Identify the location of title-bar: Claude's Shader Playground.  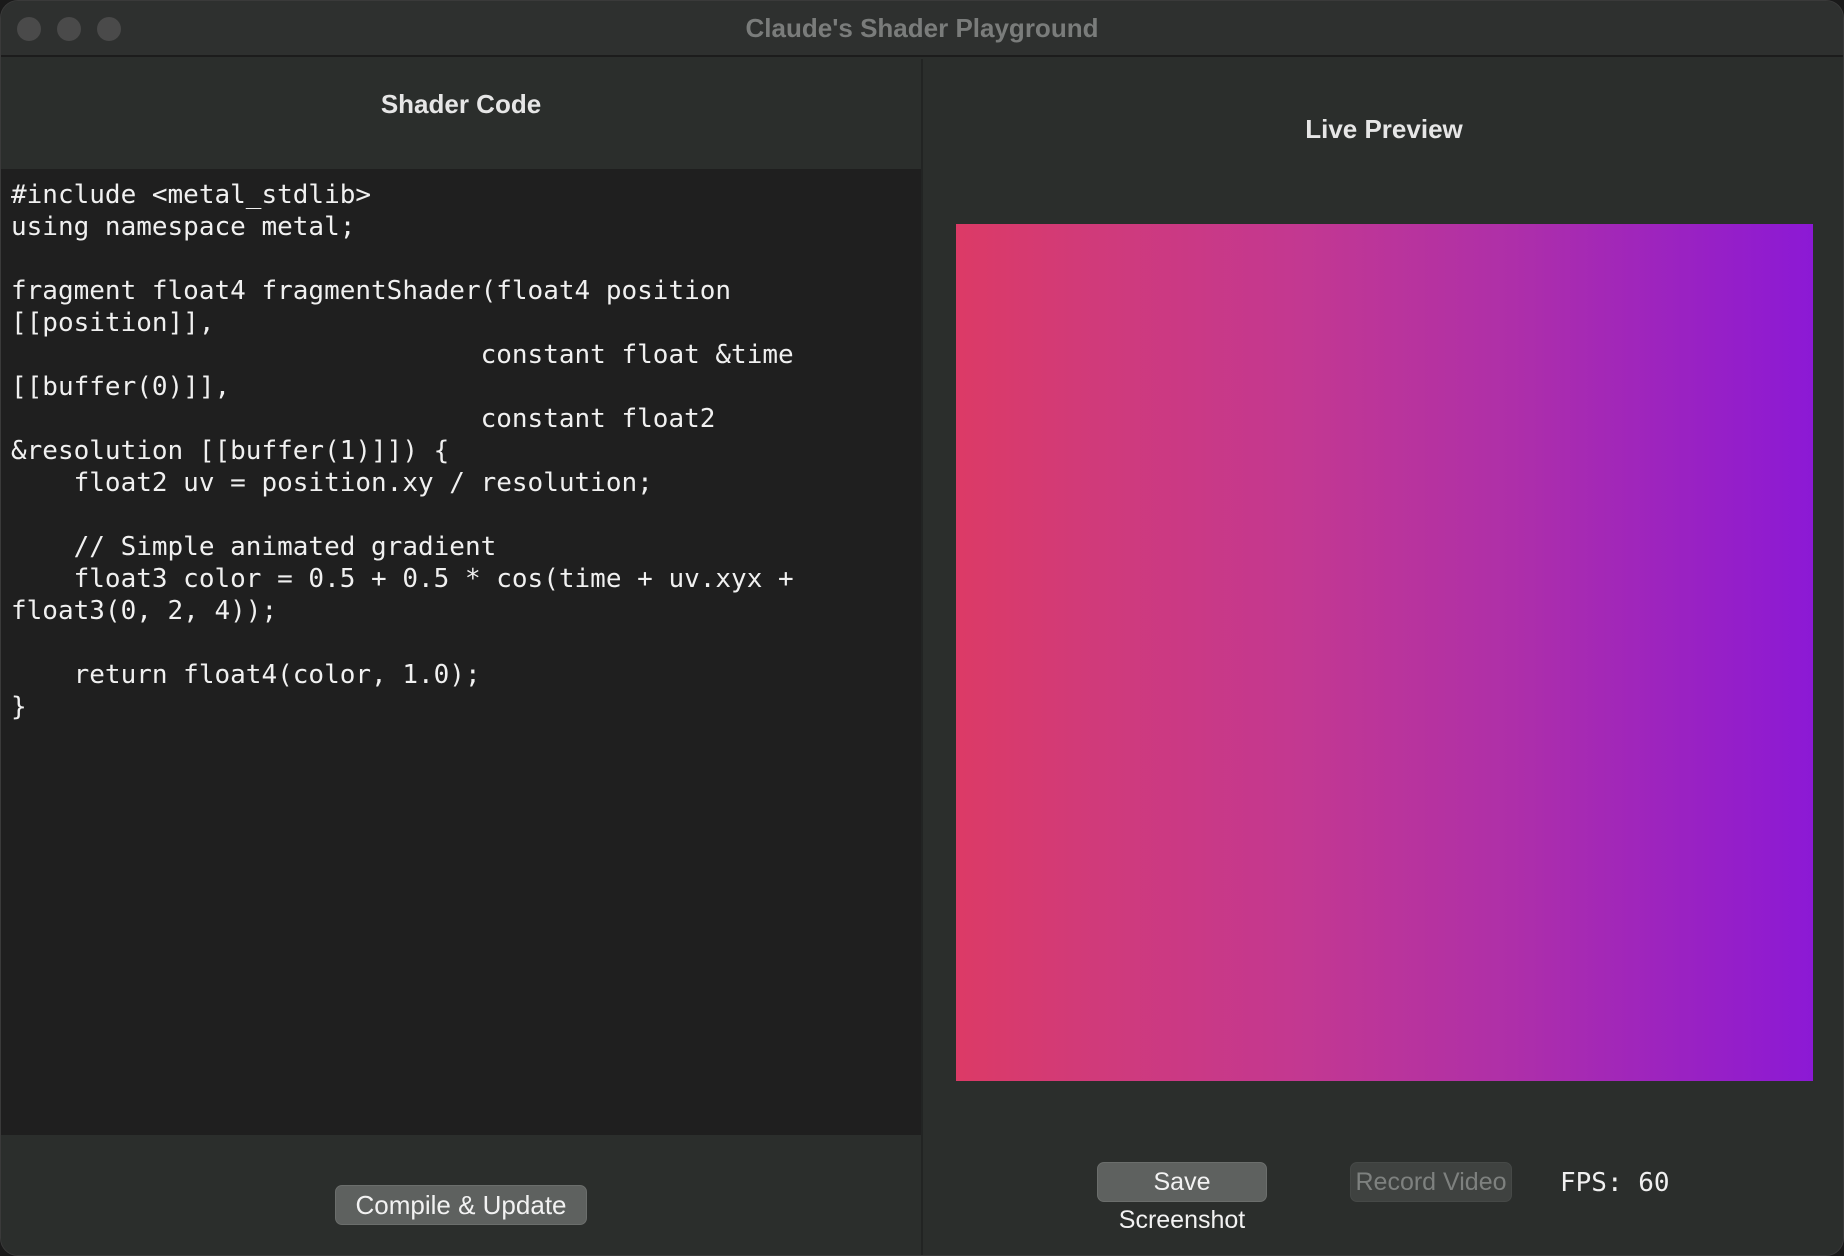
(922, 29).